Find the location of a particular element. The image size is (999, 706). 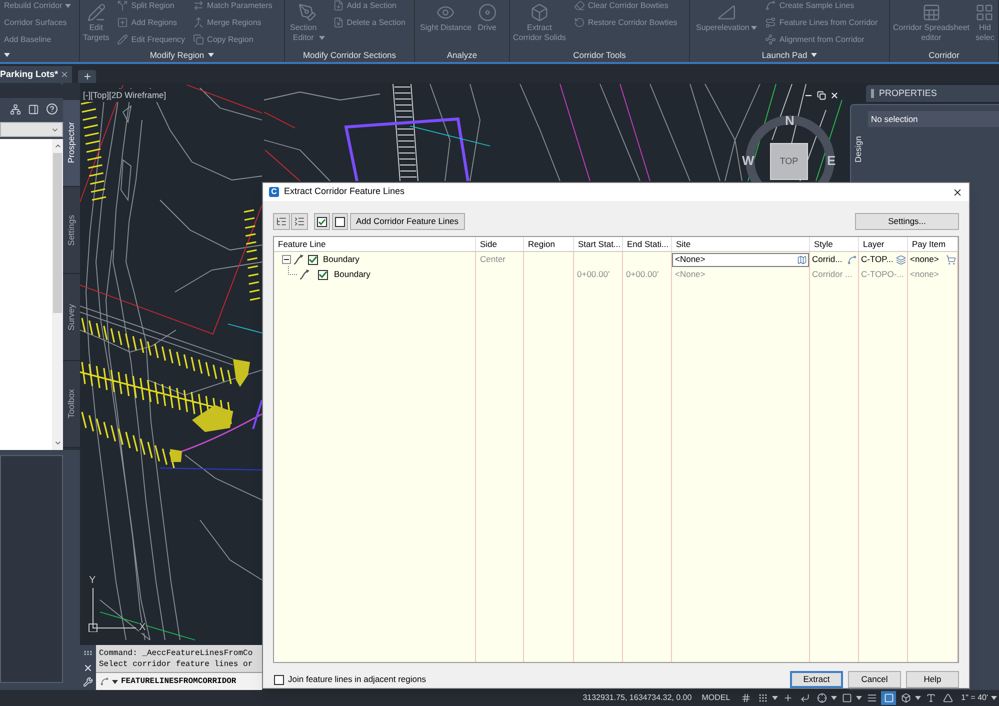

collapse-all-button is located at coordinates (299, 221).